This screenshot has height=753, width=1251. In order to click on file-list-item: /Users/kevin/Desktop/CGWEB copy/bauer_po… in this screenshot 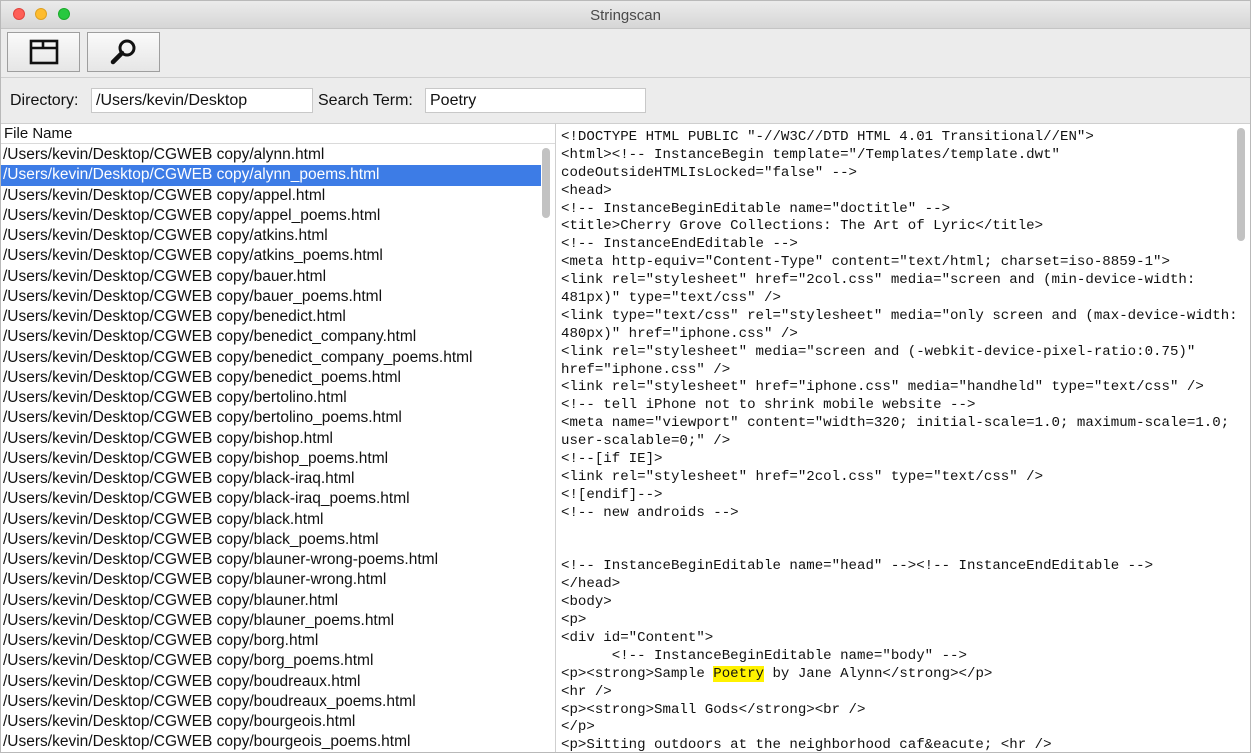, I will do `click(271, 297)`.